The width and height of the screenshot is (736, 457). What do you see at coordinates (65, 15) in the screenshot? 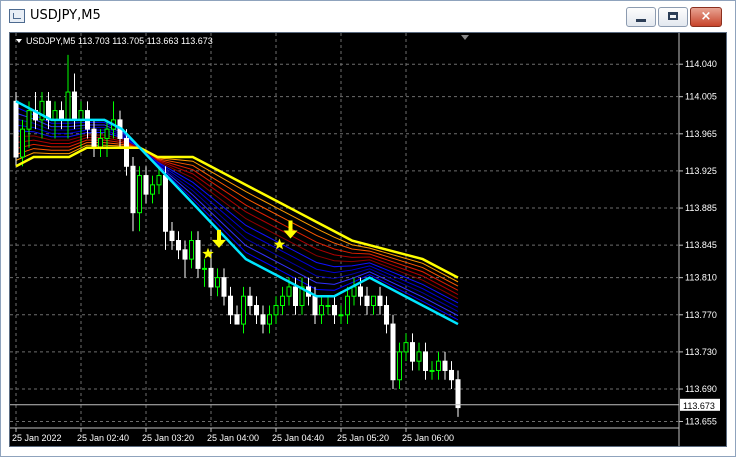
I see `window-title: USDJPY,M5` at bounding box center [65, 15].